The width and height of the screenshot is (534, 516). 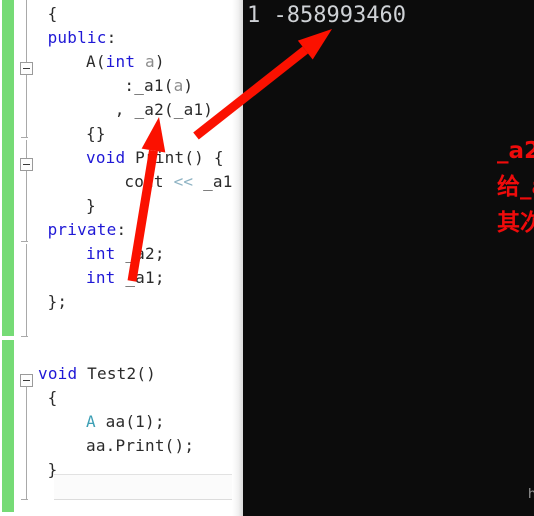 I want to click on red-annotation-text: _a2先声明因此先 给_a2初始化， 其次初始化_a1, so click(x=515, y=187).